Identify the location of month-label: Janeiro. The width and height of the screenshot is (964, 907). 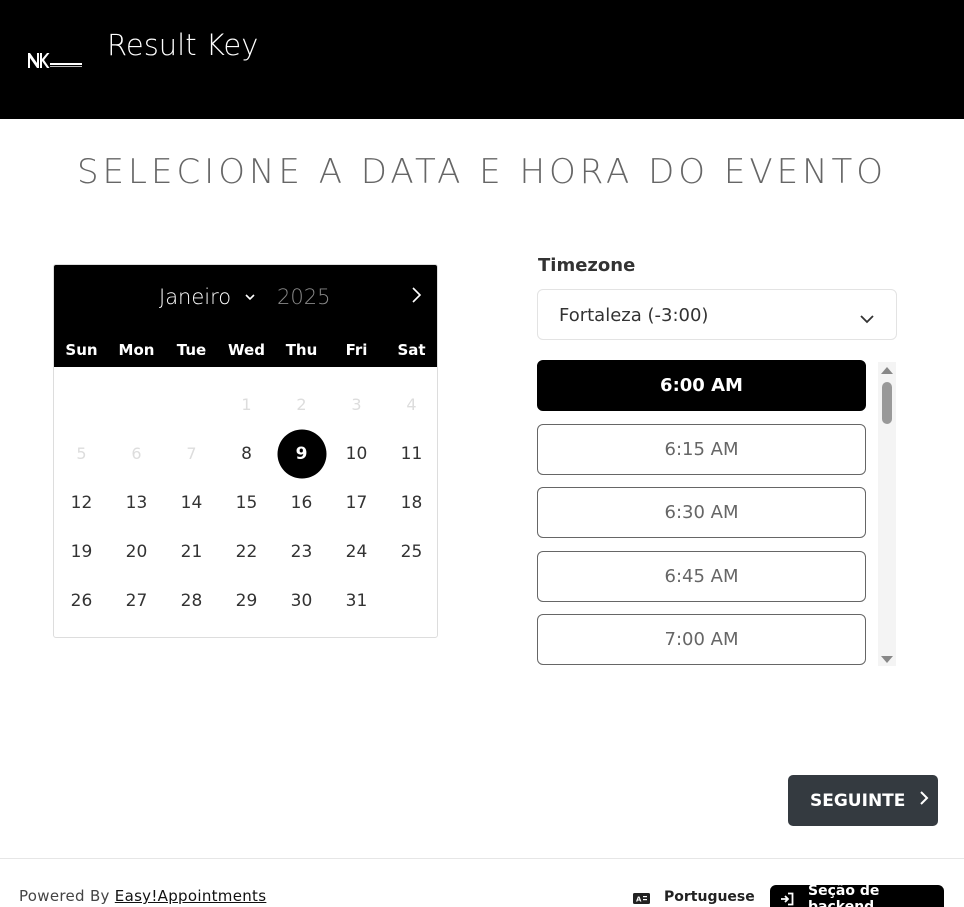
(195, 297).